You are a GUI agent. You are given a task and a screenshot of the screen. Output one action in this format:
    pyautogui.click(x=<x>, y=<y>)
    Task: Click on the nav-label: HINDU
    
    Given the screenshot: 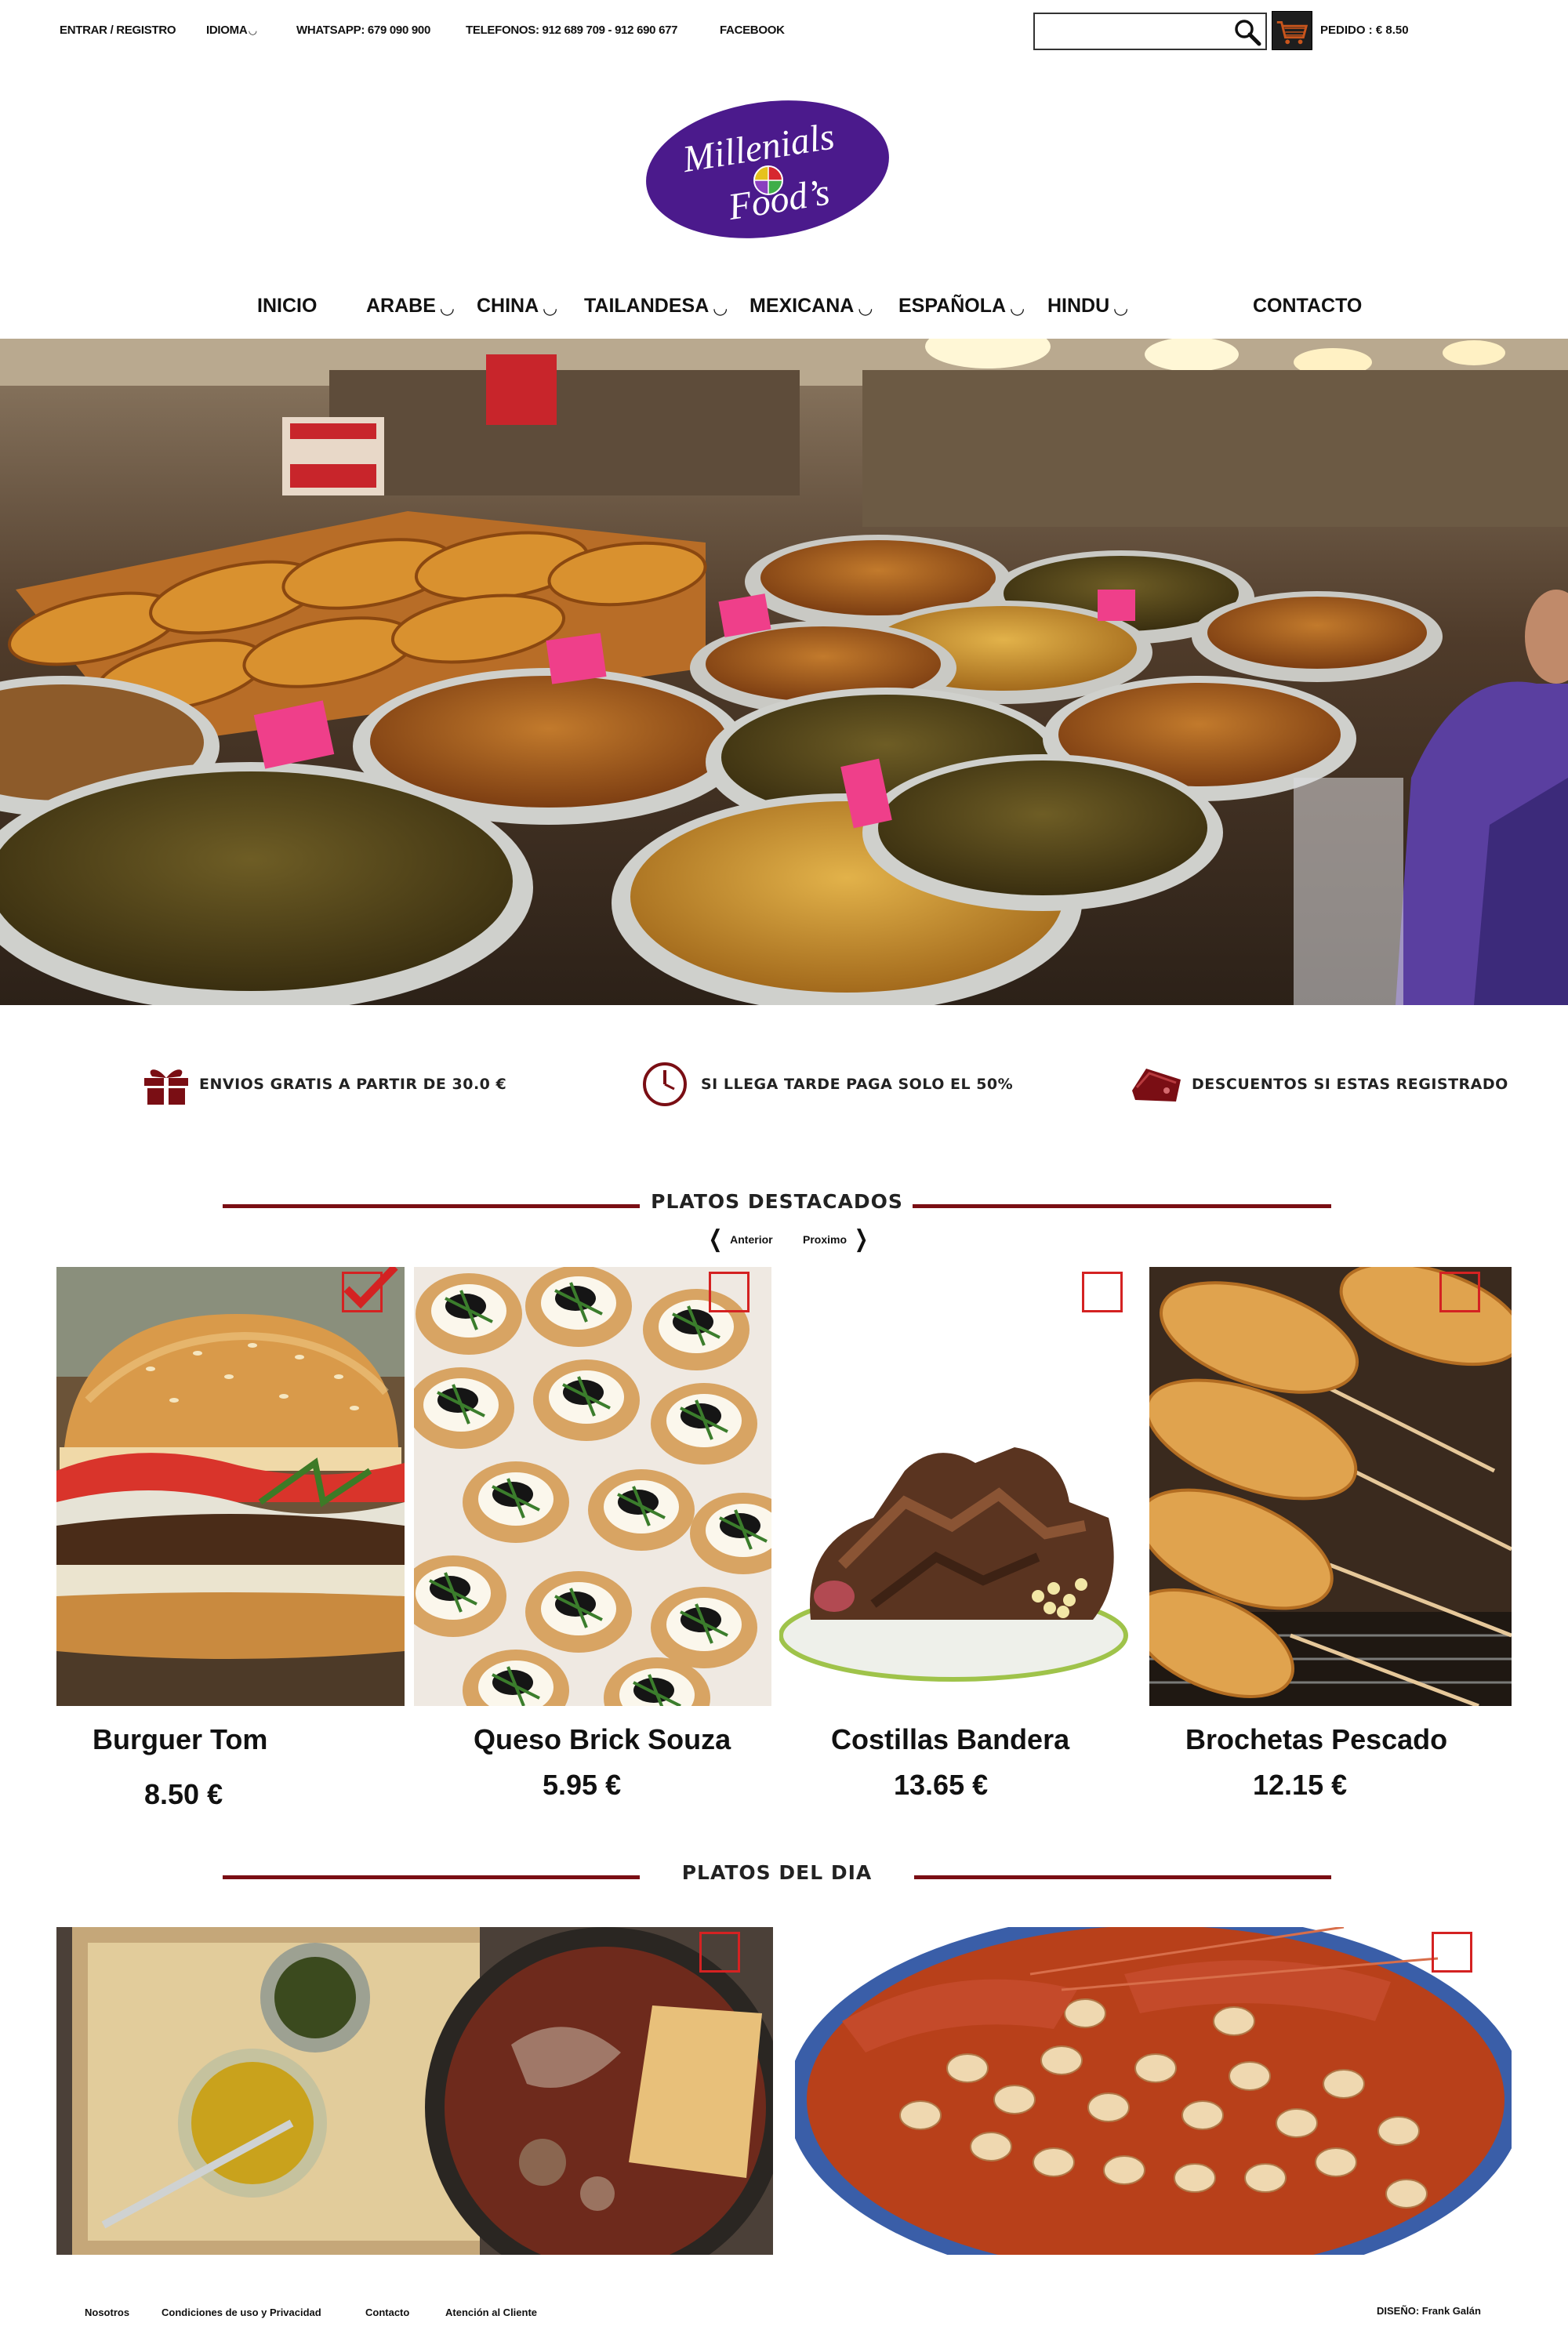 What is the action you would take?
    pyautogui.click(x=1078, y=306)
    